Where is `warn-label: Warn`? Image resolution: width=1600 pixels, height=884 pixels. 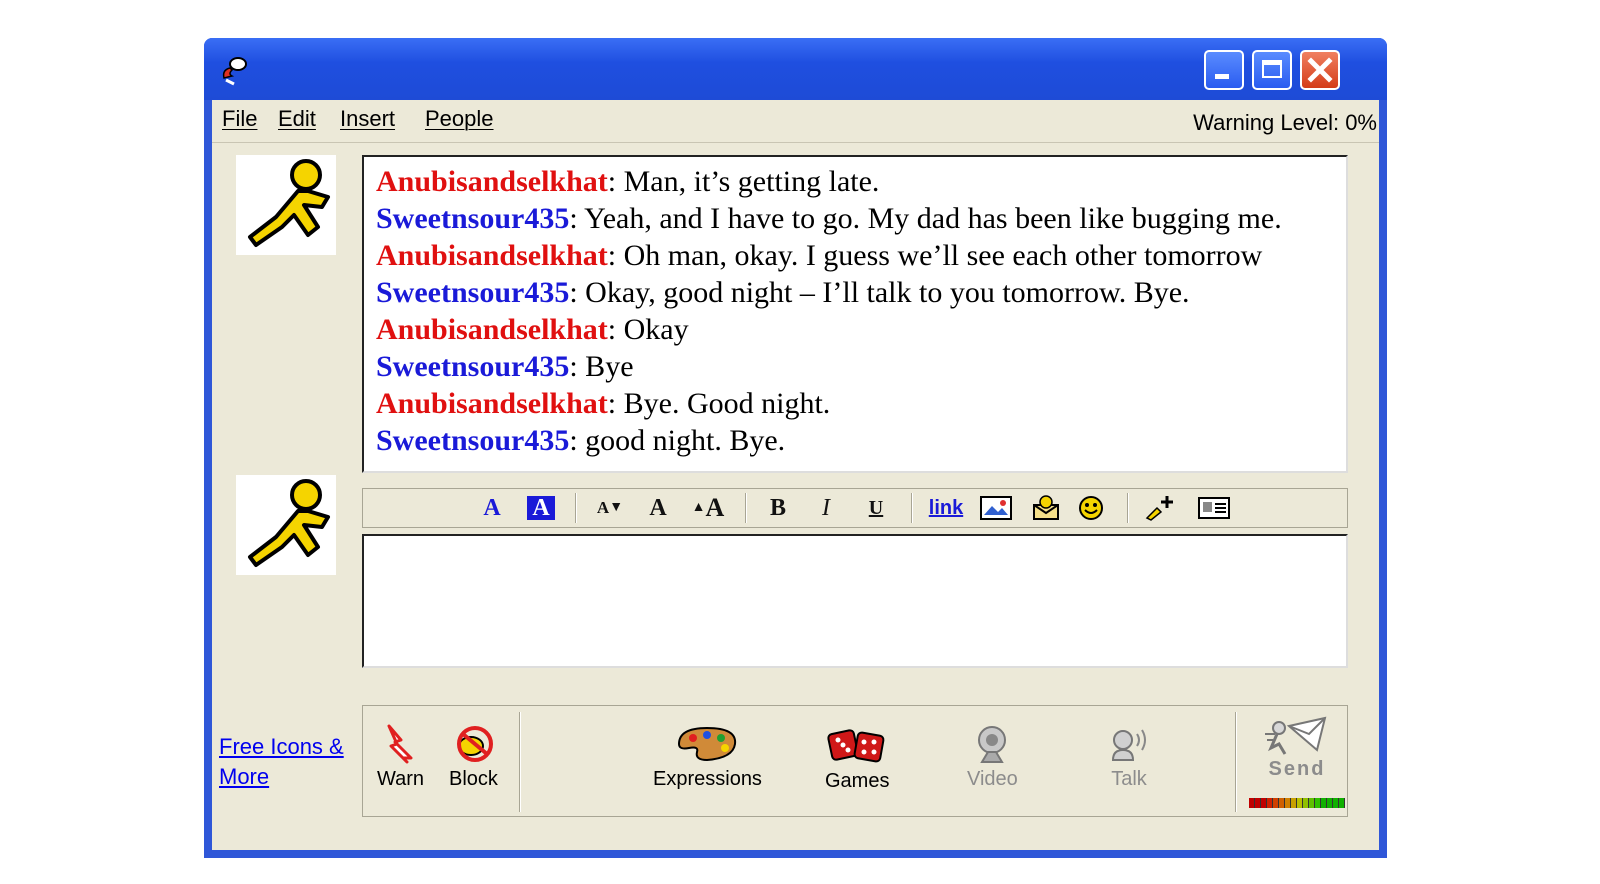 warn-label: Warn is located at coordinates (401, 779).